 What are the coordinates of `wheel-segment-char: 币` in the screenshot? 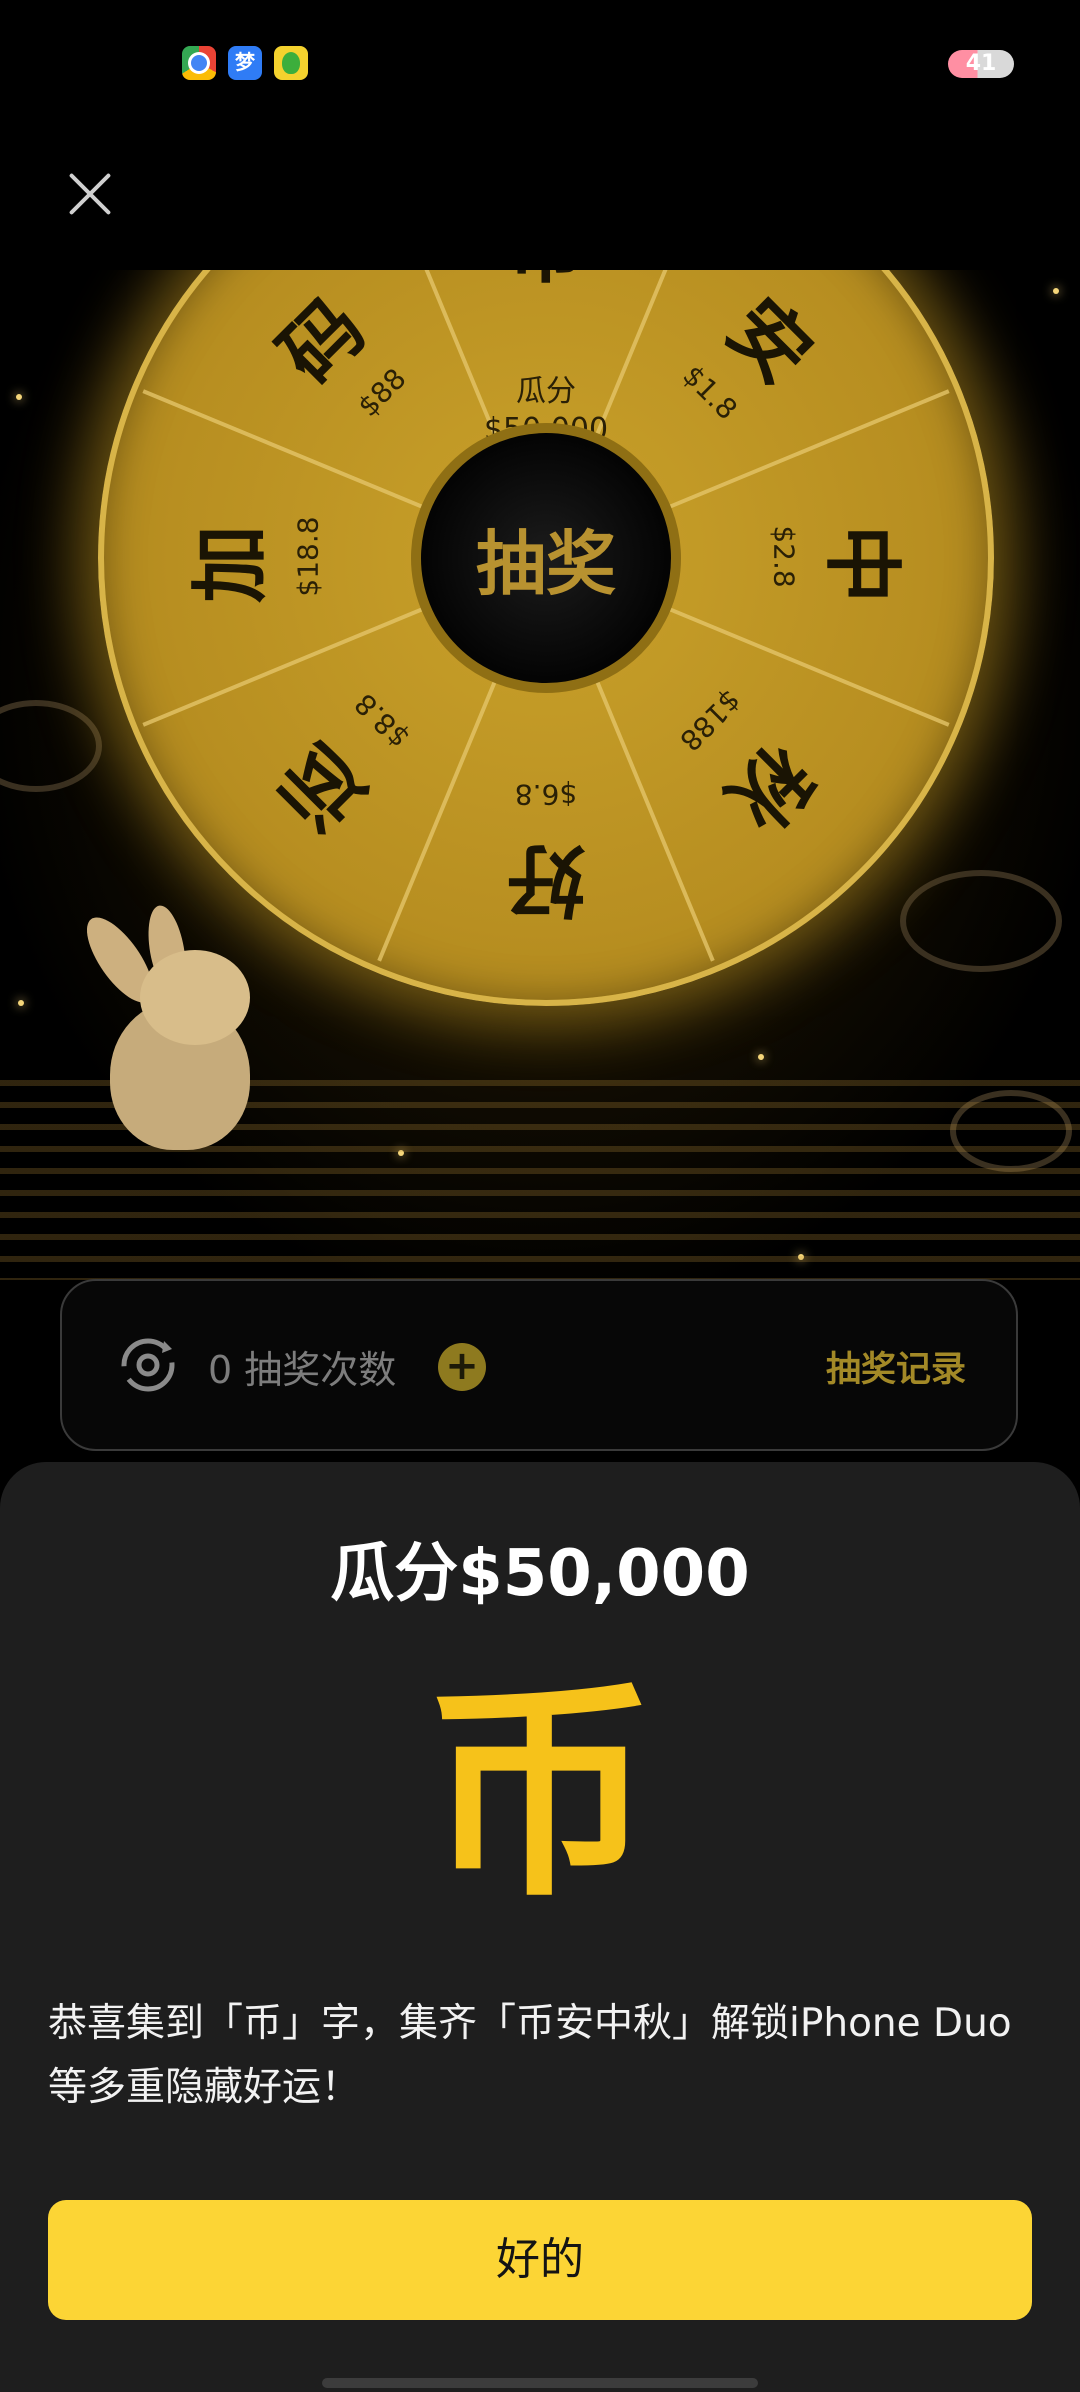 It's located at (546, 284).